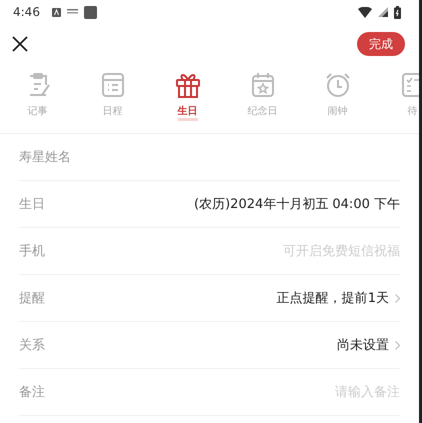 The image size is (422, 423). What do you see at coordinates (187, 101) in the screenshot?
I see `category-tab: 生日` at bounding box center [187, 101].